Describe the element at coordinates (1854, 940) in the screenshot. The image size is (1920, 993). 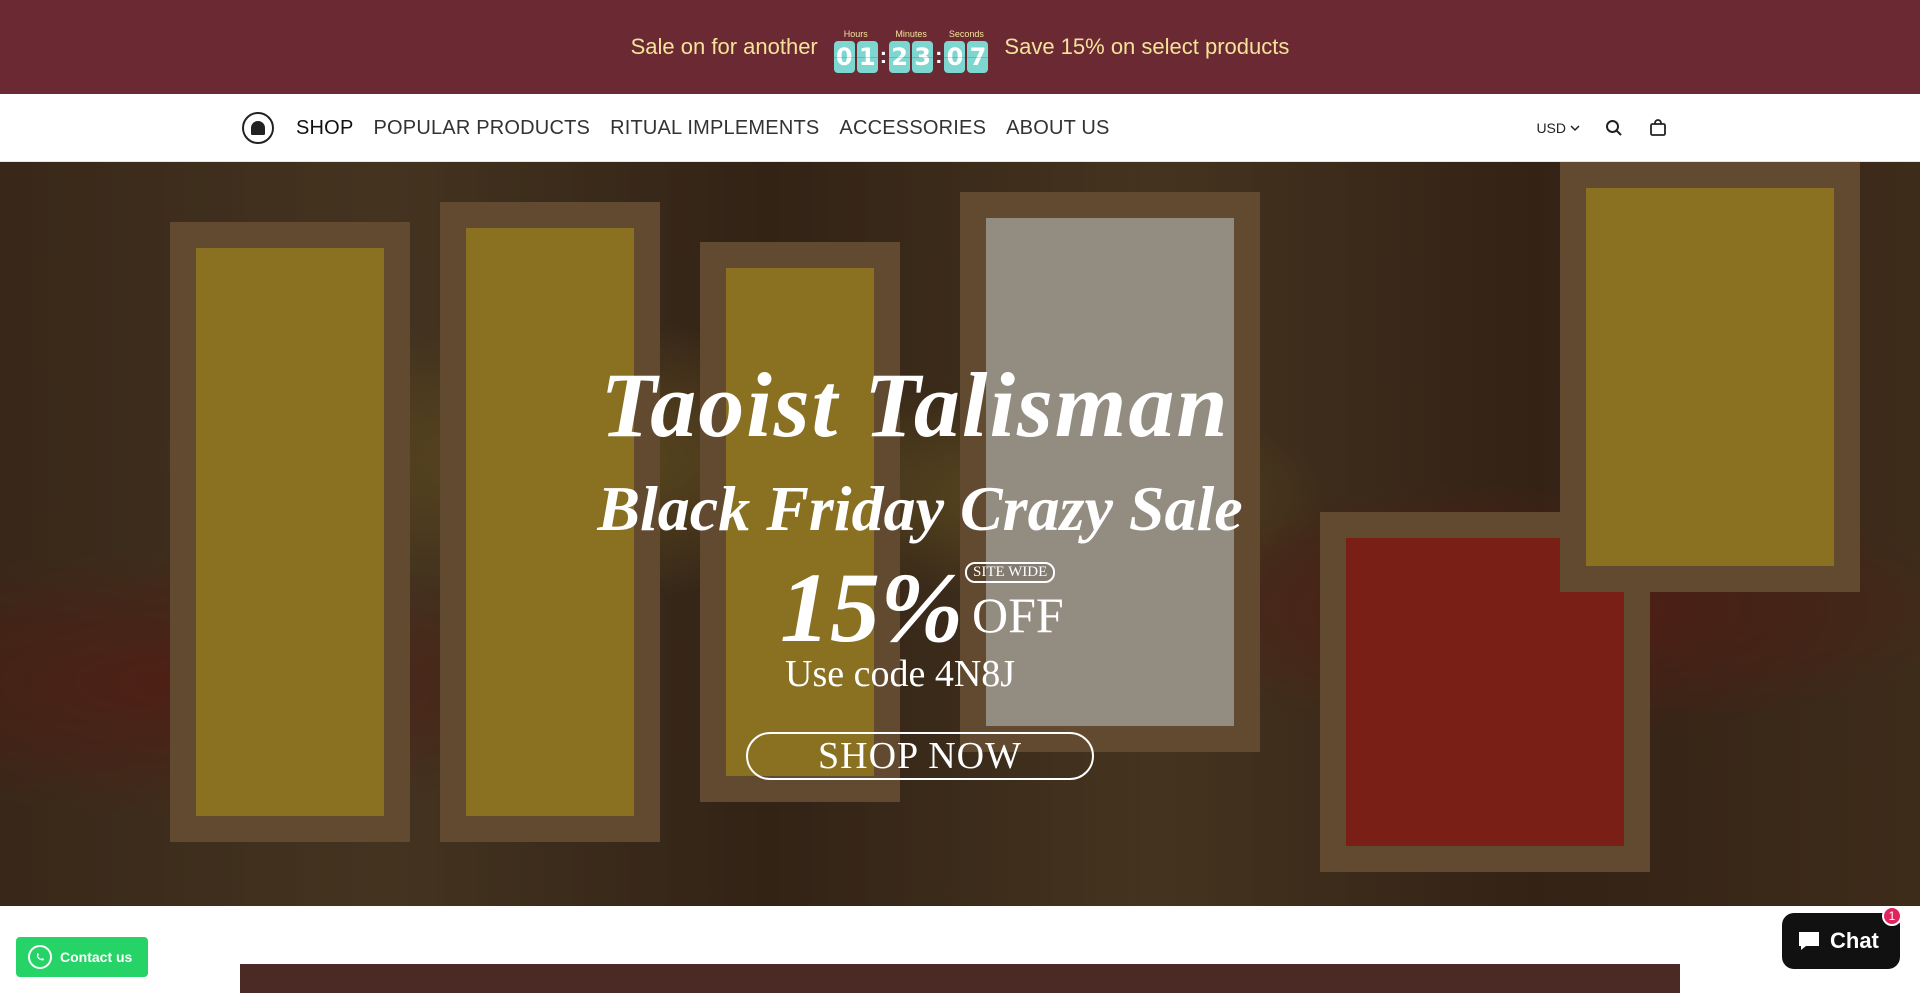
I see `chat-label: Chat` at that location.